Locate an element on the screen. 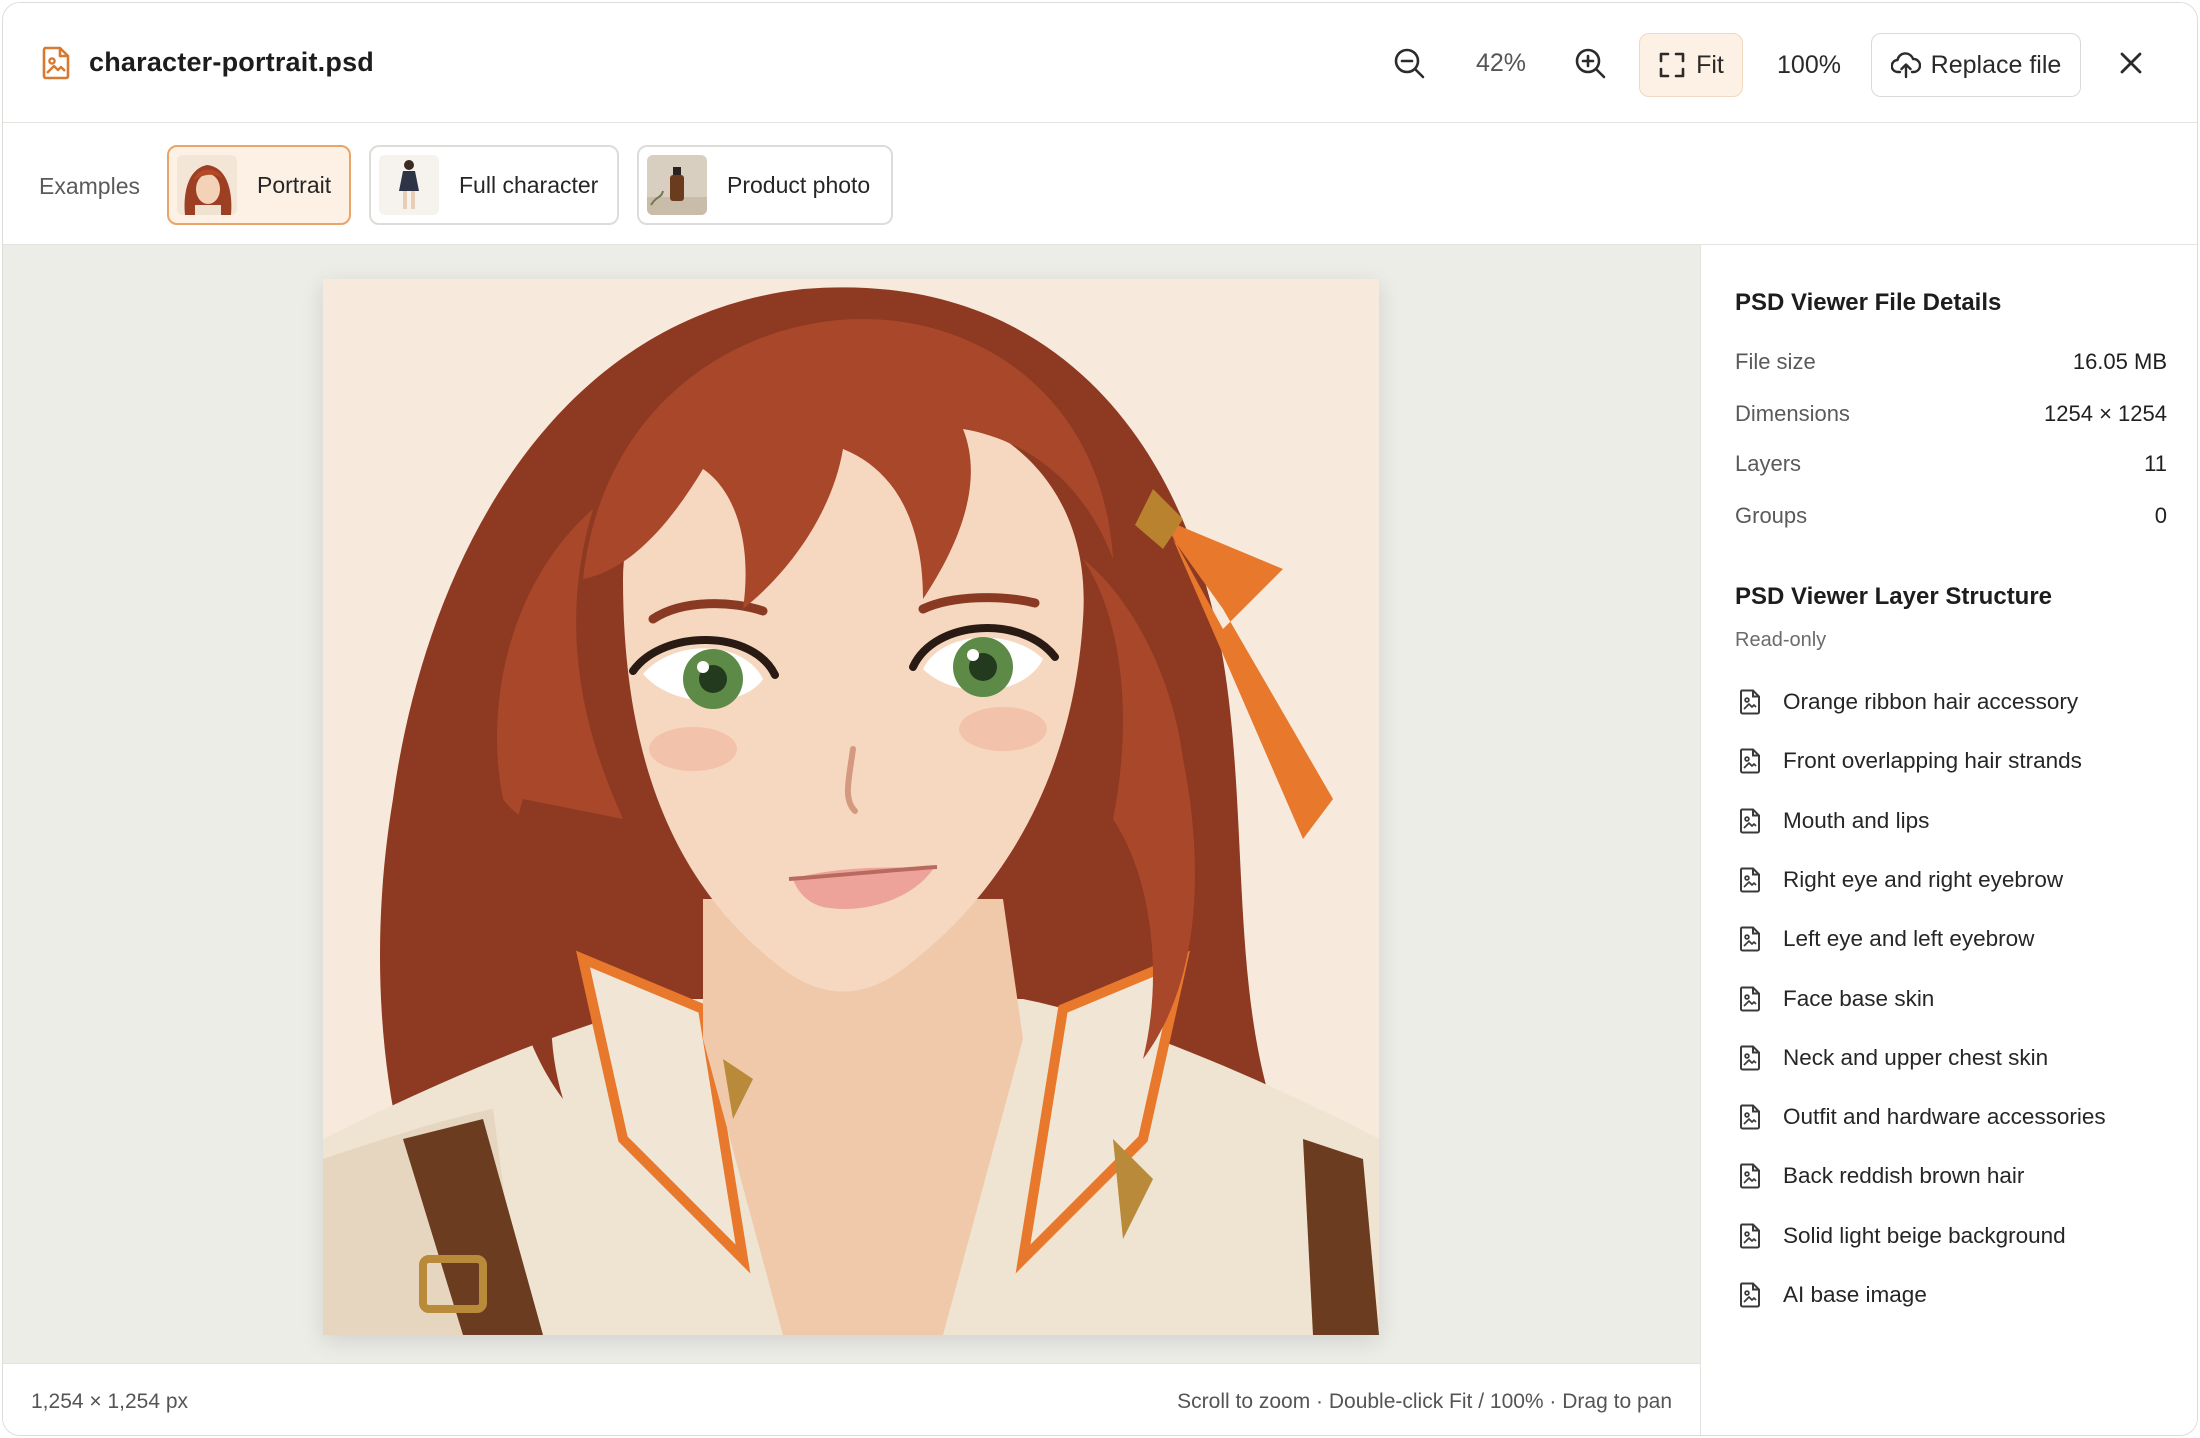 This screenshot has height=1438, width=2200. actual-size-label: 100% is located at coordinates (1809, 64).